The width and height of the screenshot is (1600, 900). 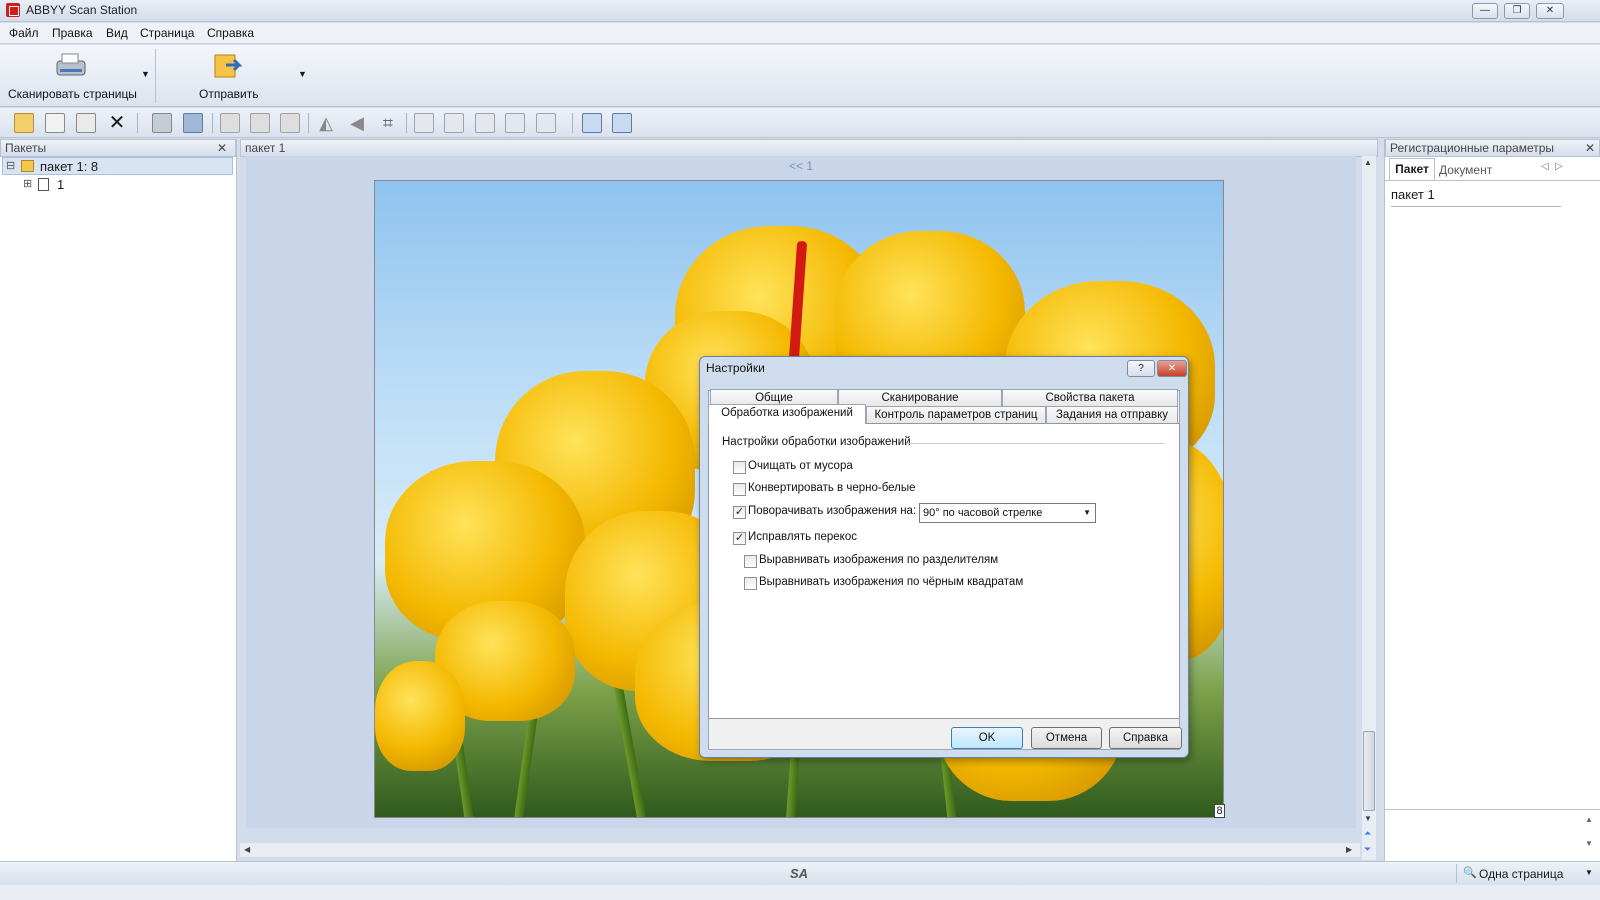 I want to click on tab-document: Документ, so click(x=1465, y=170).